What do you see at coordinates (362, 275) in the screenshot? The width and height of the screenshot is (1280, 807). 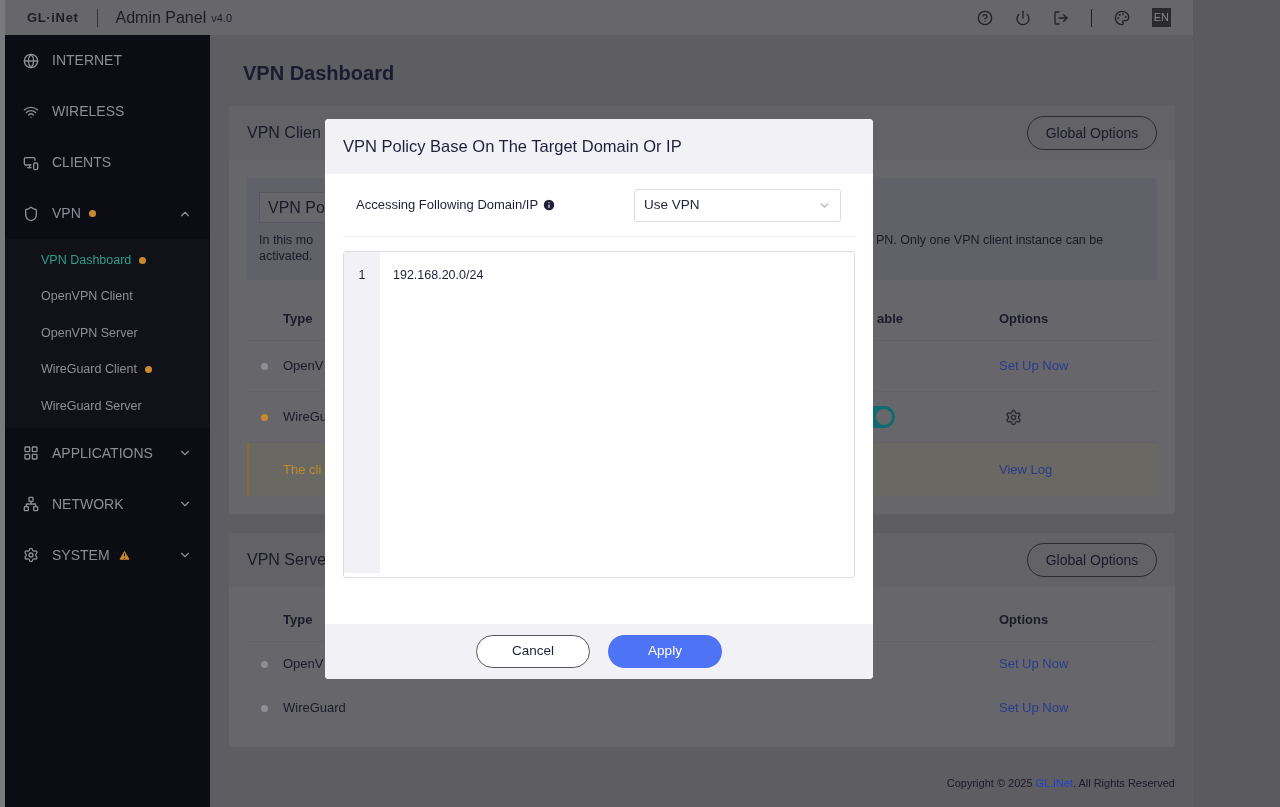 I see `line-number: 1` at bounding box center [362, 275].